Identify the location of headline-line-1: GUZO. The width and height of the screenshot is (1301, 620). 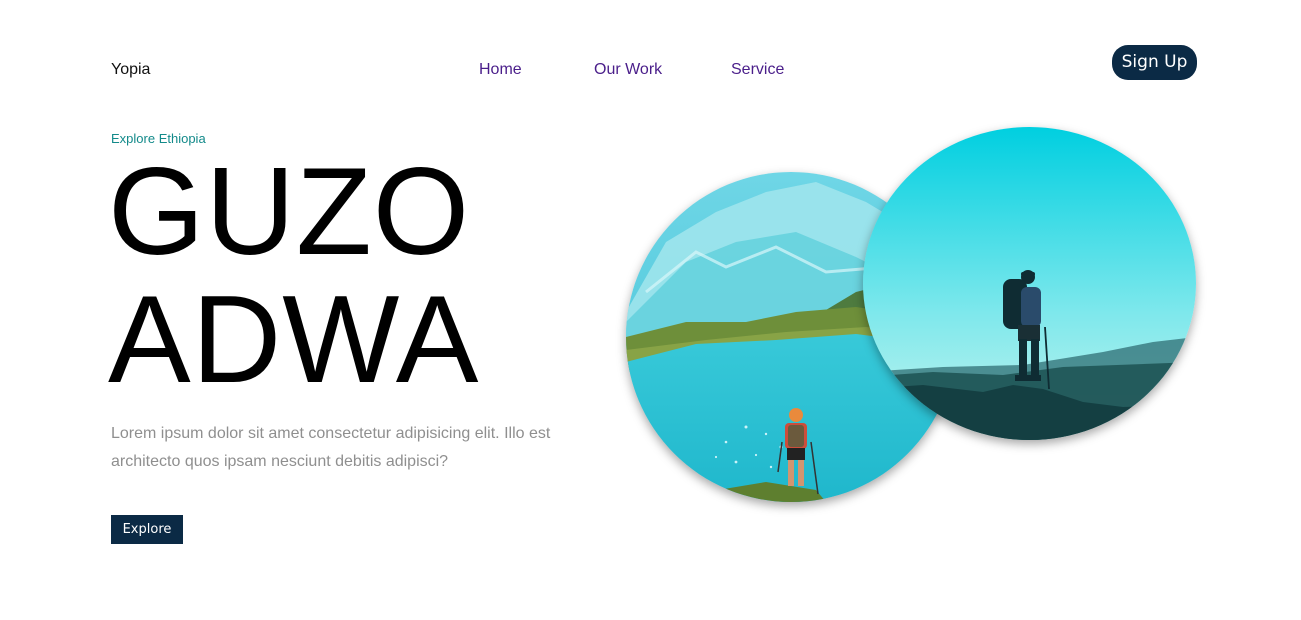
(289, 212).